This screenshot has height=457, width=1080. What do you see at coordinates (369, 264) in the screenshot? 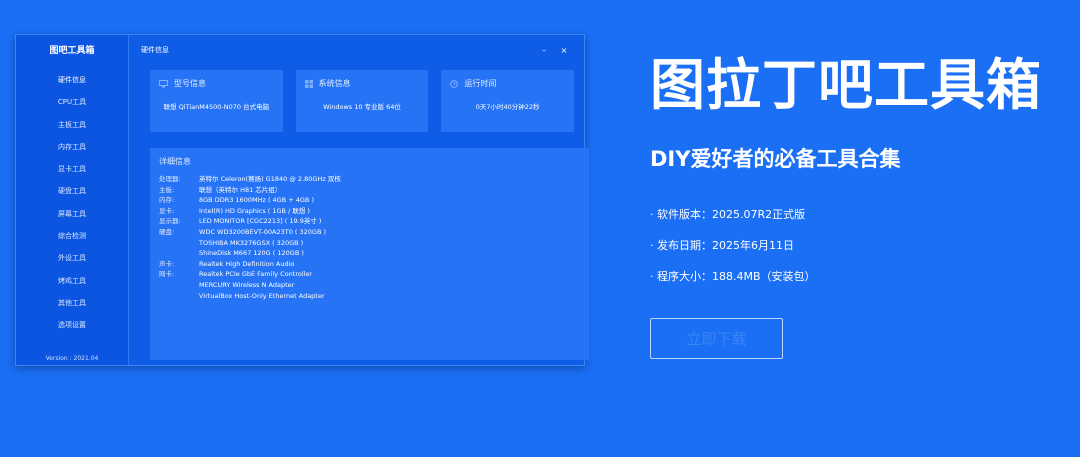
I see `detail-row: 声卡: Realtek High Definition Audio` at bounding box center [369, 264].